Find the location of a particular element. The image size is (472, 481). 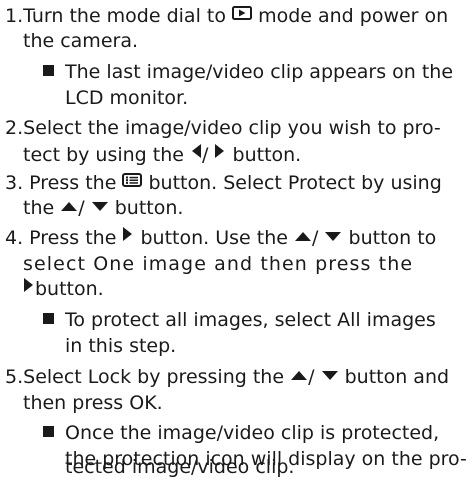

step-4-text-a: 4. Press the is located at coordinates (61, 238).